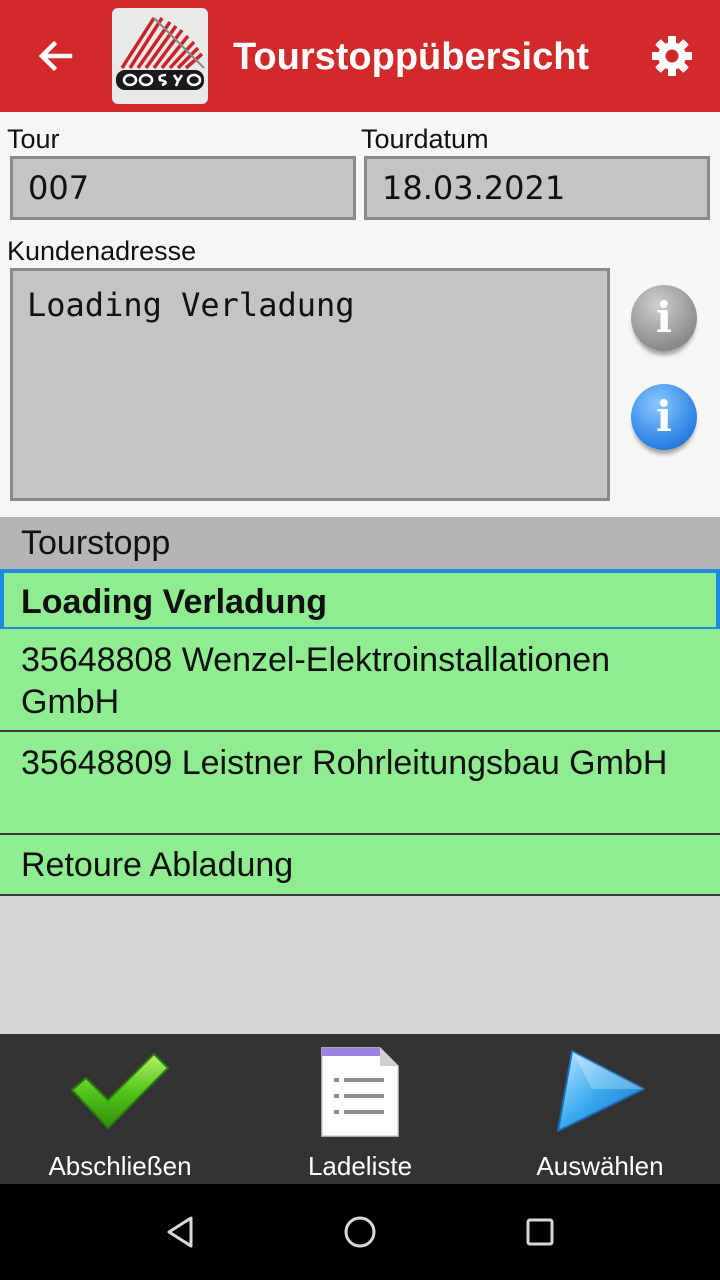  I want to click on nav-recents-icon, so click(540, 1232).